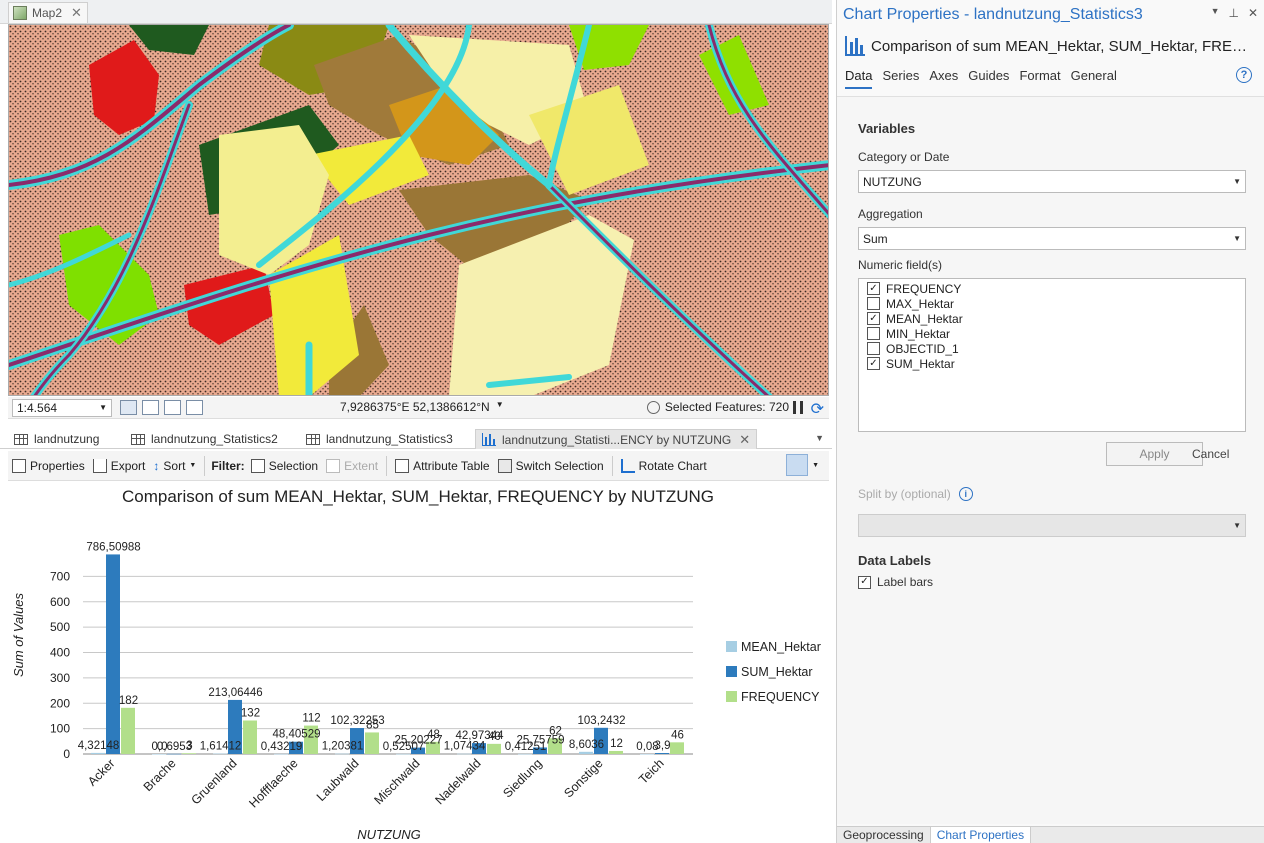 The height and width of the screenshot is (843, 1264). What do you see at coordinates (128, 407) in the screenshot?
I see `fixed-zoom-icon` at bounding box center [128, 407].